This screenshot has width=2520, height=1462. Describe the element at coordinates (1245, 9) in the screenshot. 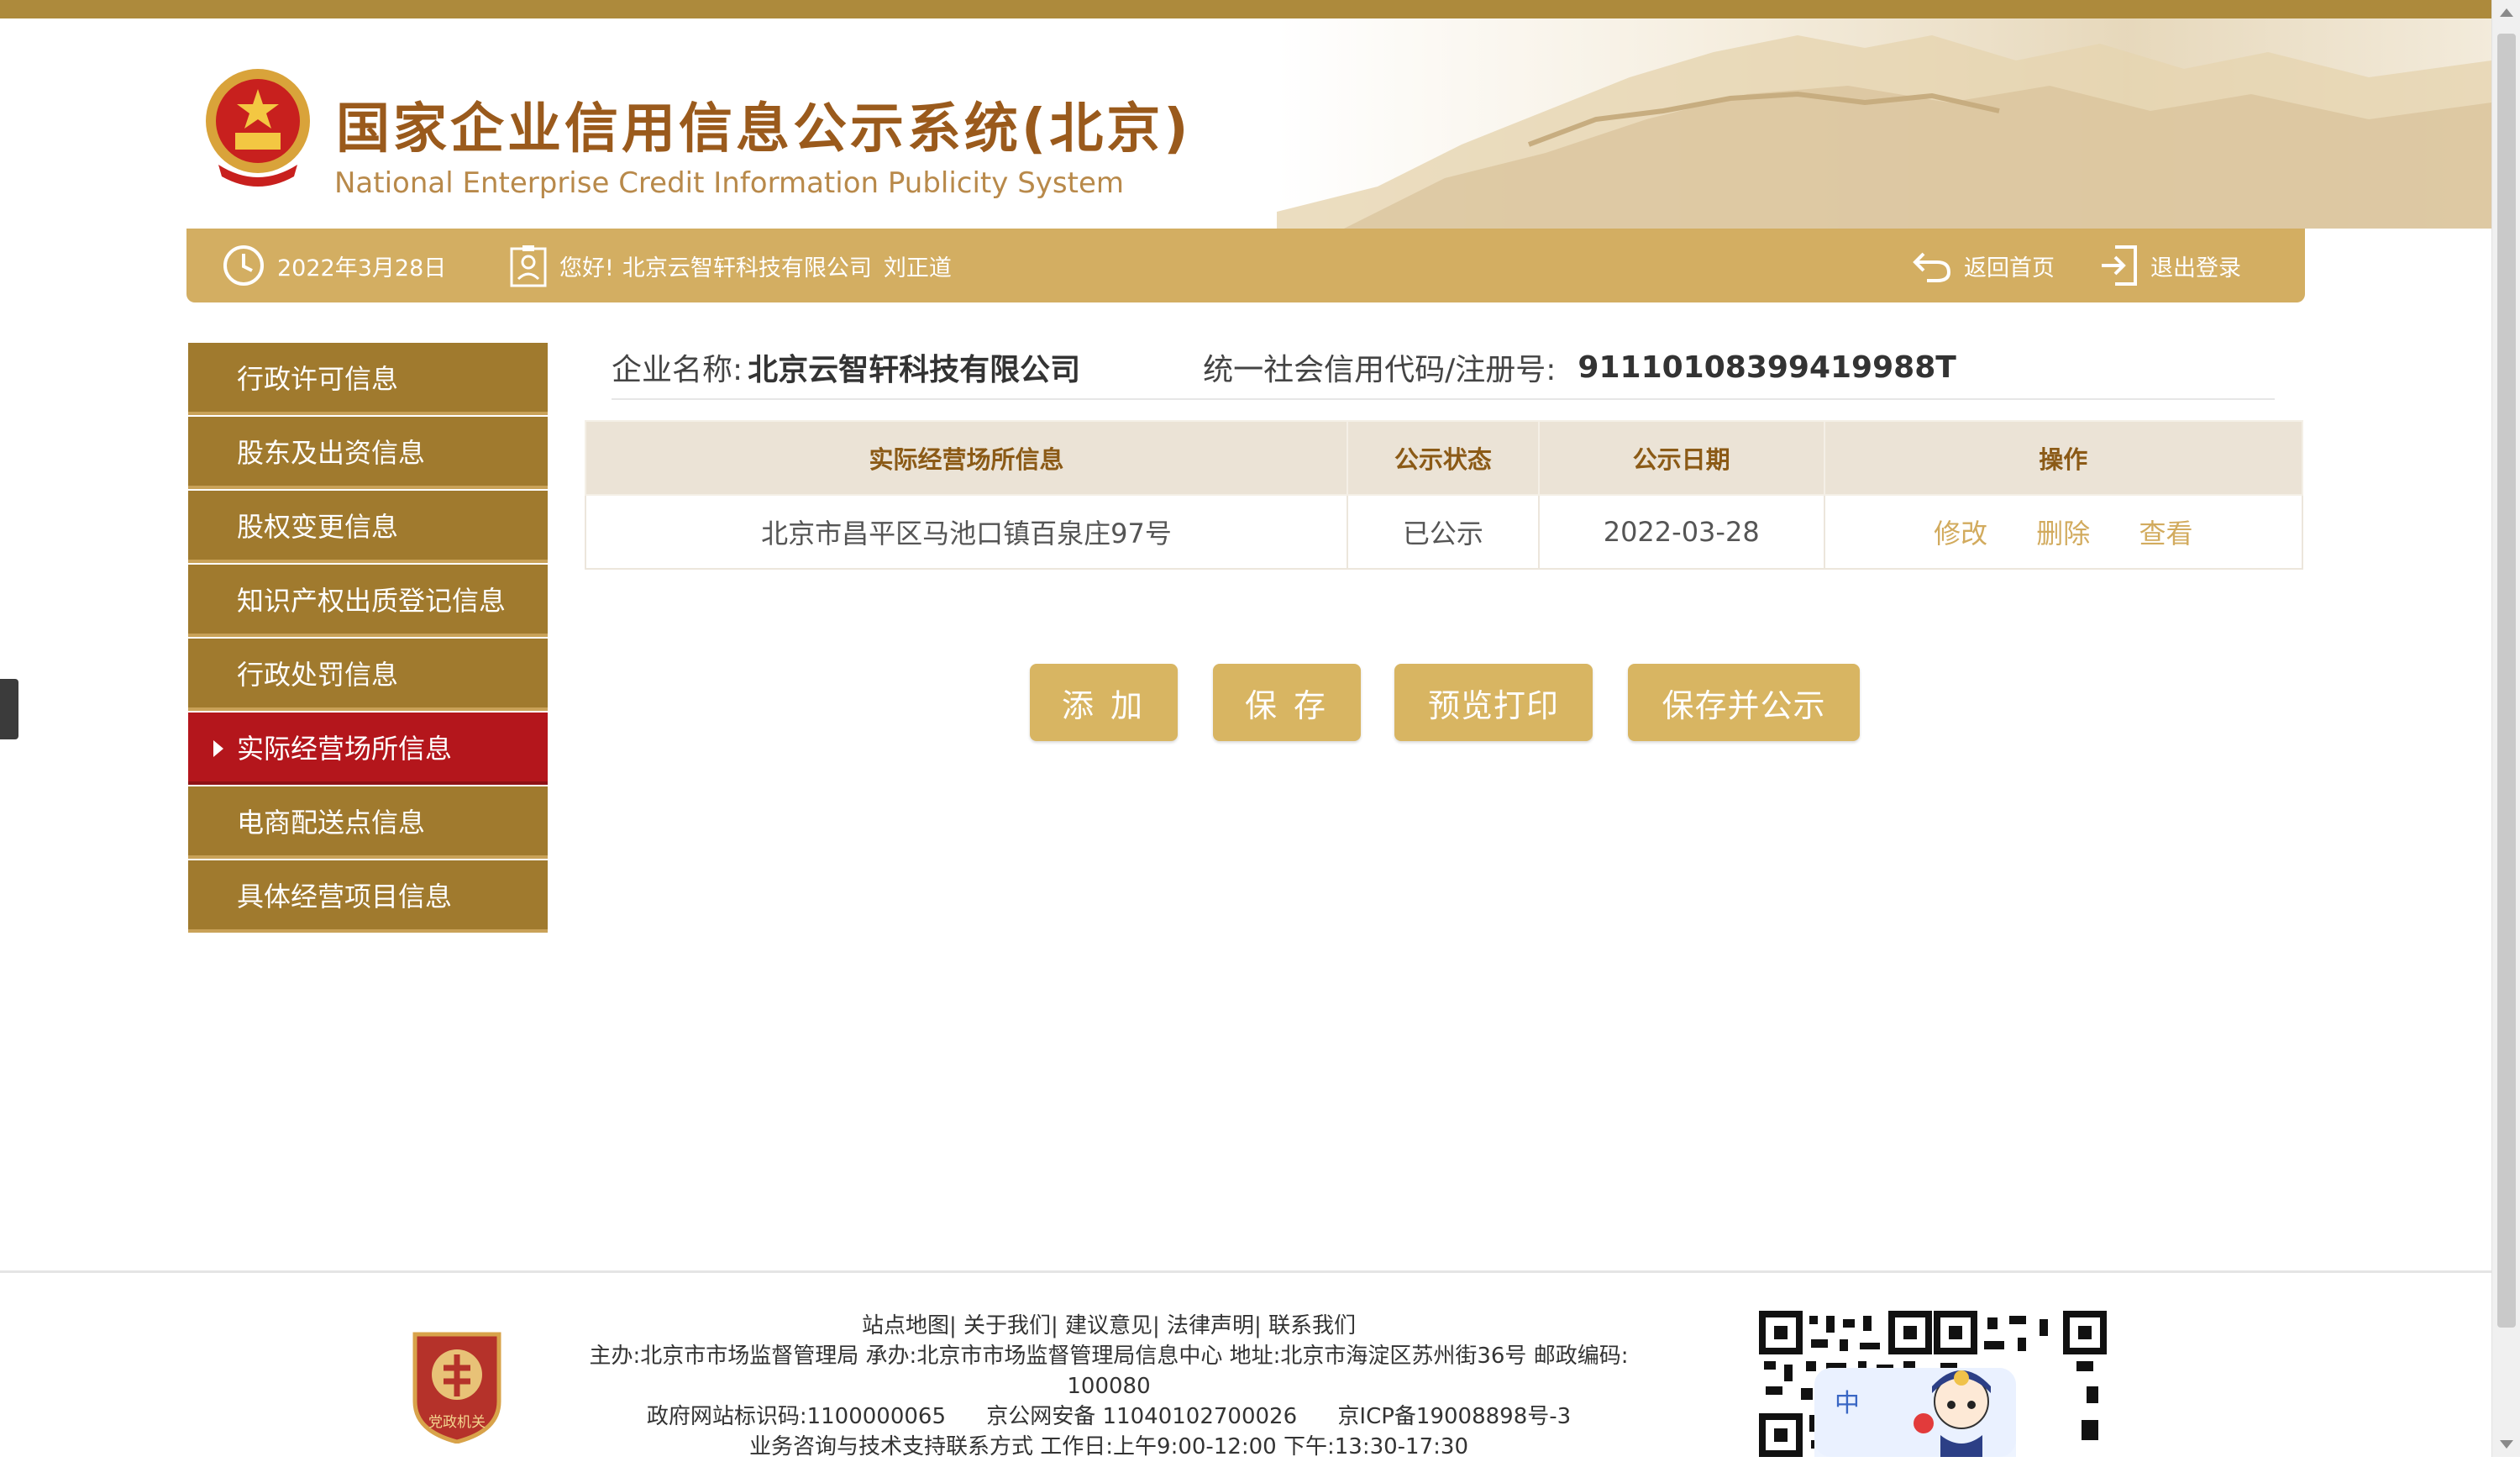

I see `top-accent-strip` at that location.